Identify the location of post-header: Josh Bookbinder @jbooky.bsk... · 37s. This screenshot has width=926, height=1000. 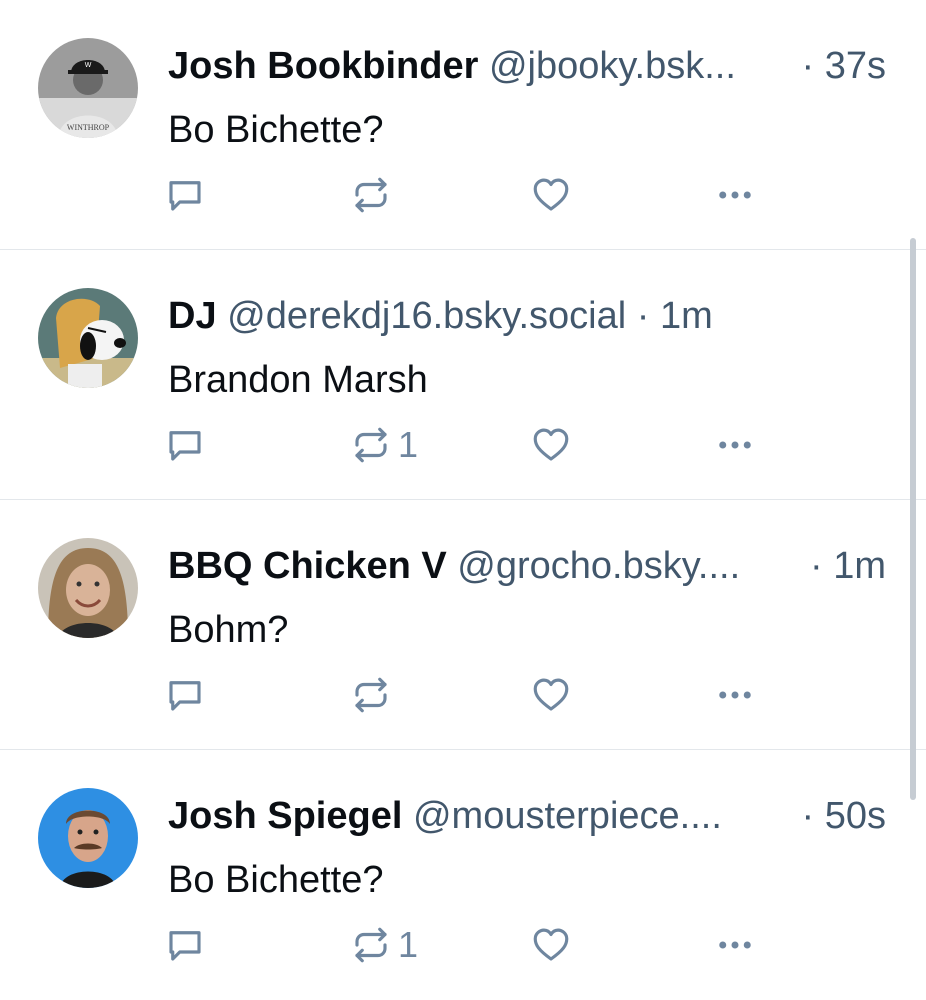
(528, 66).